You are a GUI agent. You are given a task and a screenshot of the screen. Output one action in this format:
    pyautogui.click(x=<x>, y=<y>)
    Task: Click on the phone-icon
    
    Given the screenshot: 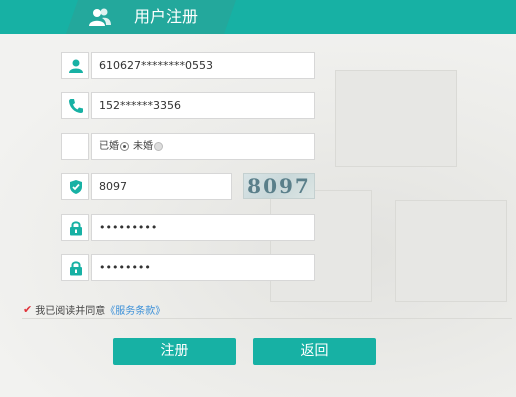 What is the action you would take?
    pyautogui.click(x=75, y=105)
    